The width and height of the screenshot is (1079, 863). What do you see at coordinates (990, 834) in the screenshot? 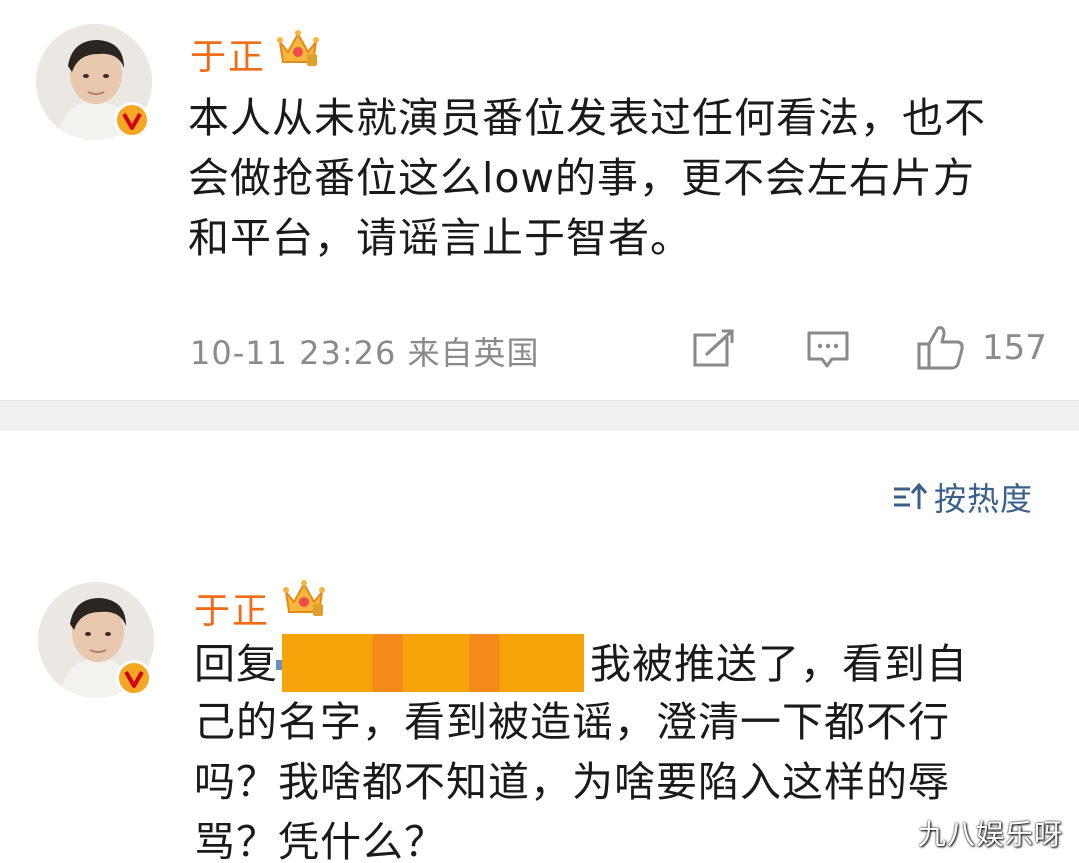
I see `watermark: 九八娱乐呀` at bounding box center [990, 834].